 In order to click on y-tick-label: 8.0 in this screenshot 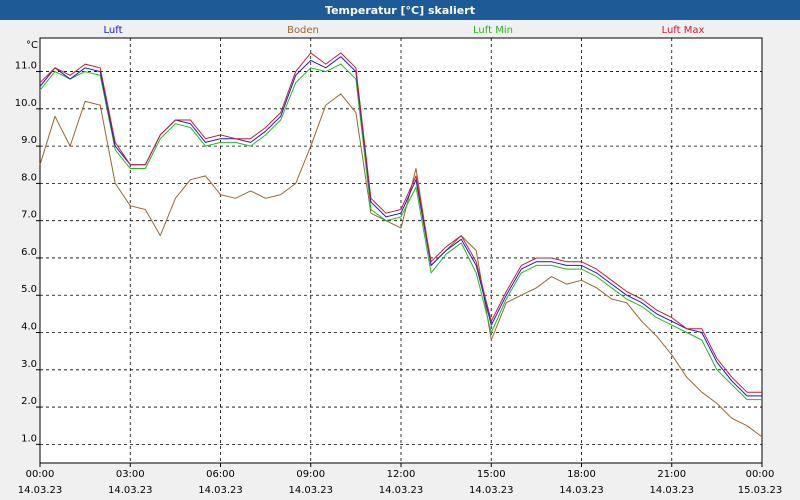, I will do `click(29, 177)`.